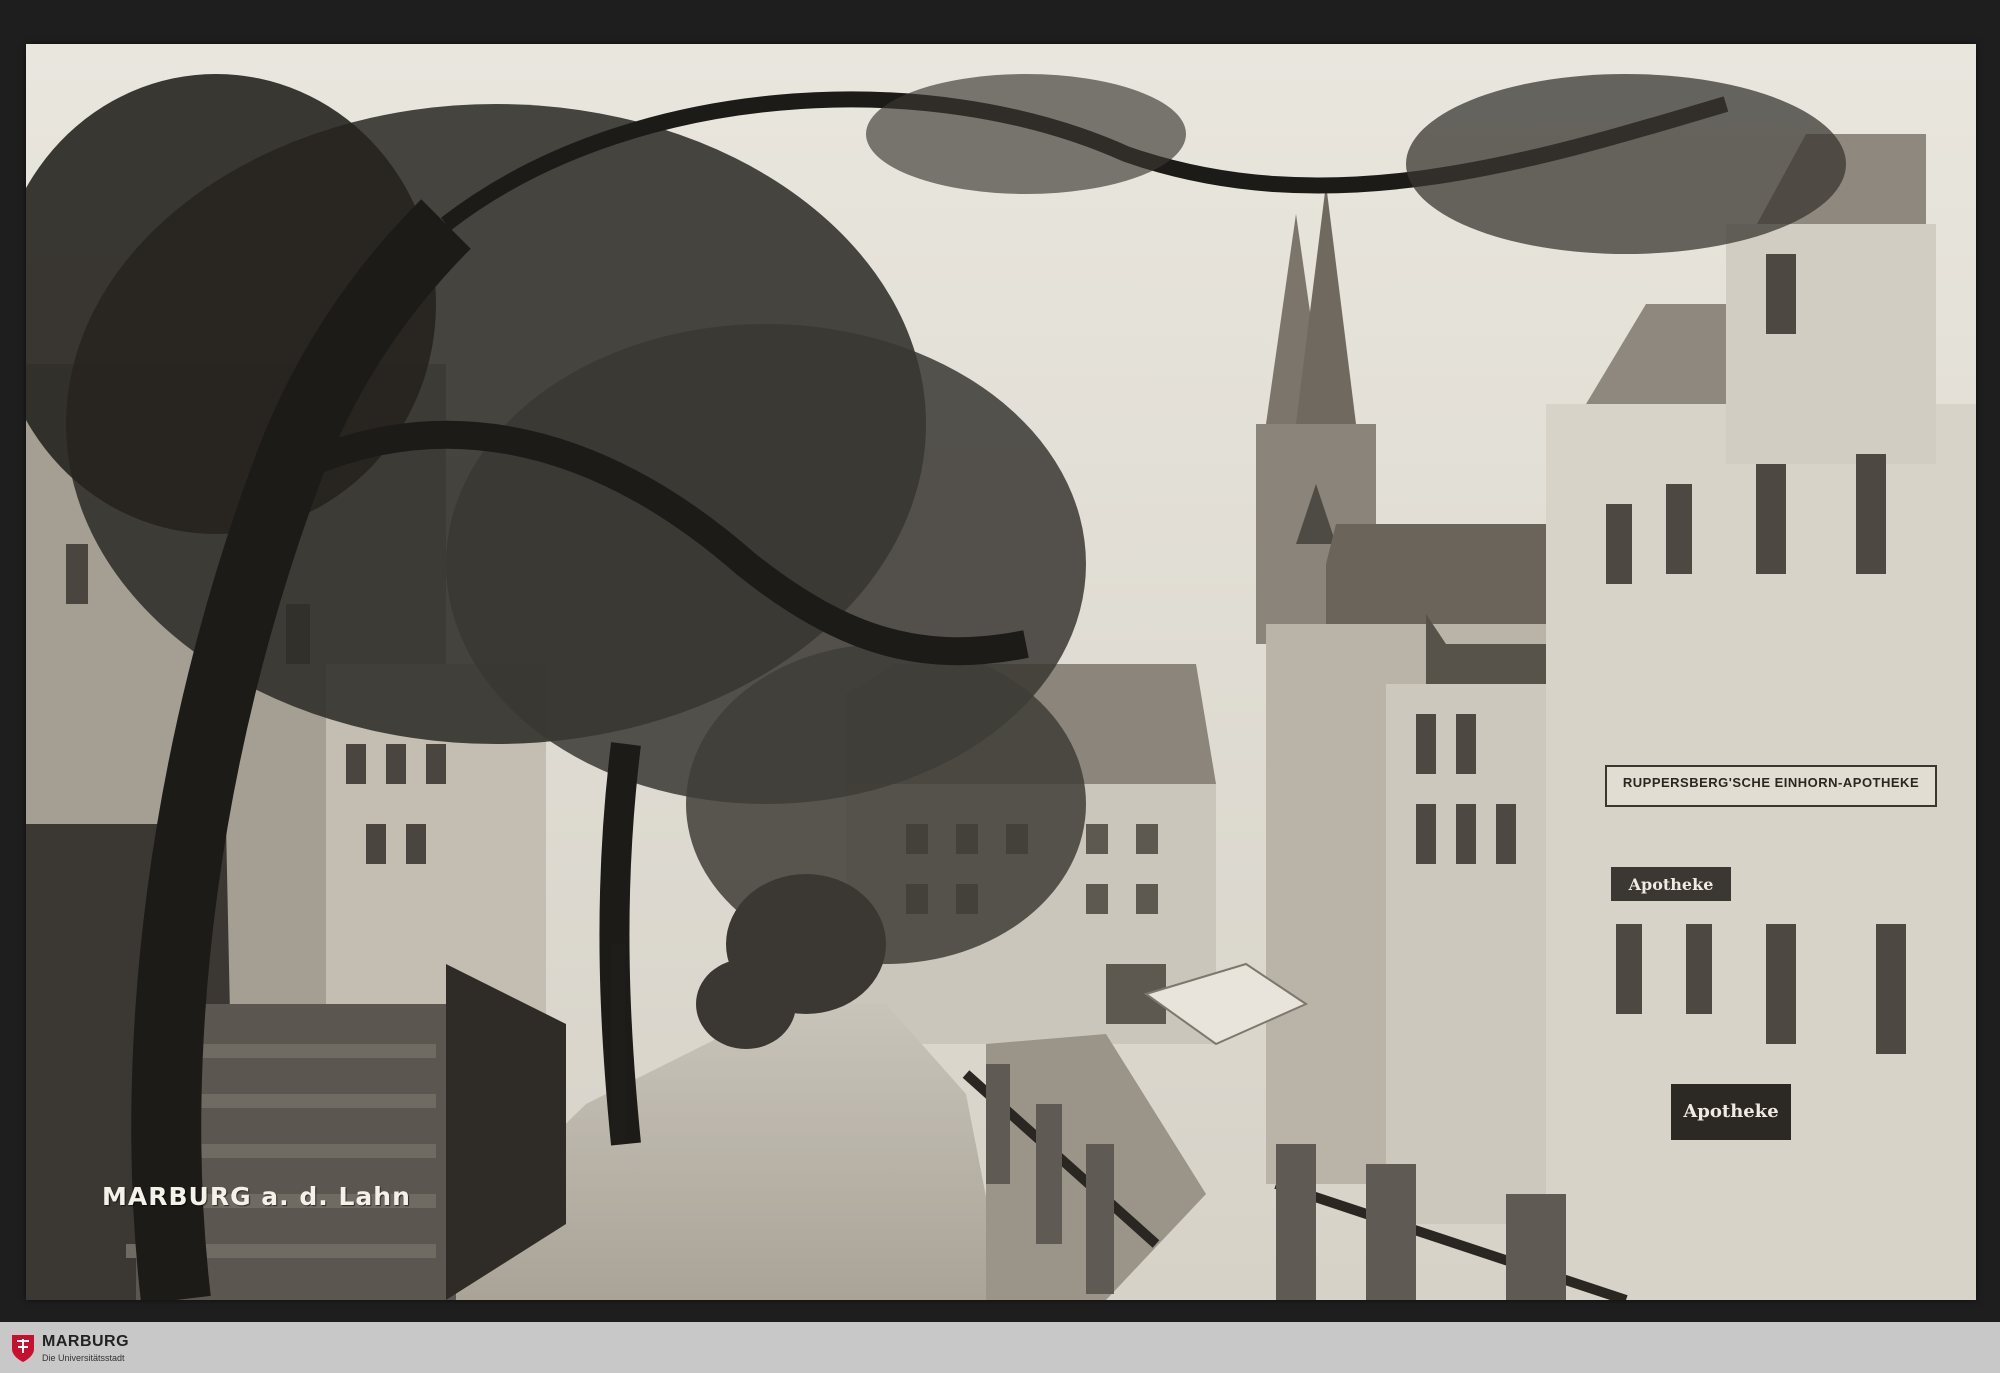 This screenshot has height=1373, width=2000. Describe the element at coordinates (1671, 884) in the screenshot. I see `pharmacy-hanging-sign-upper: Apotheke` at that location.